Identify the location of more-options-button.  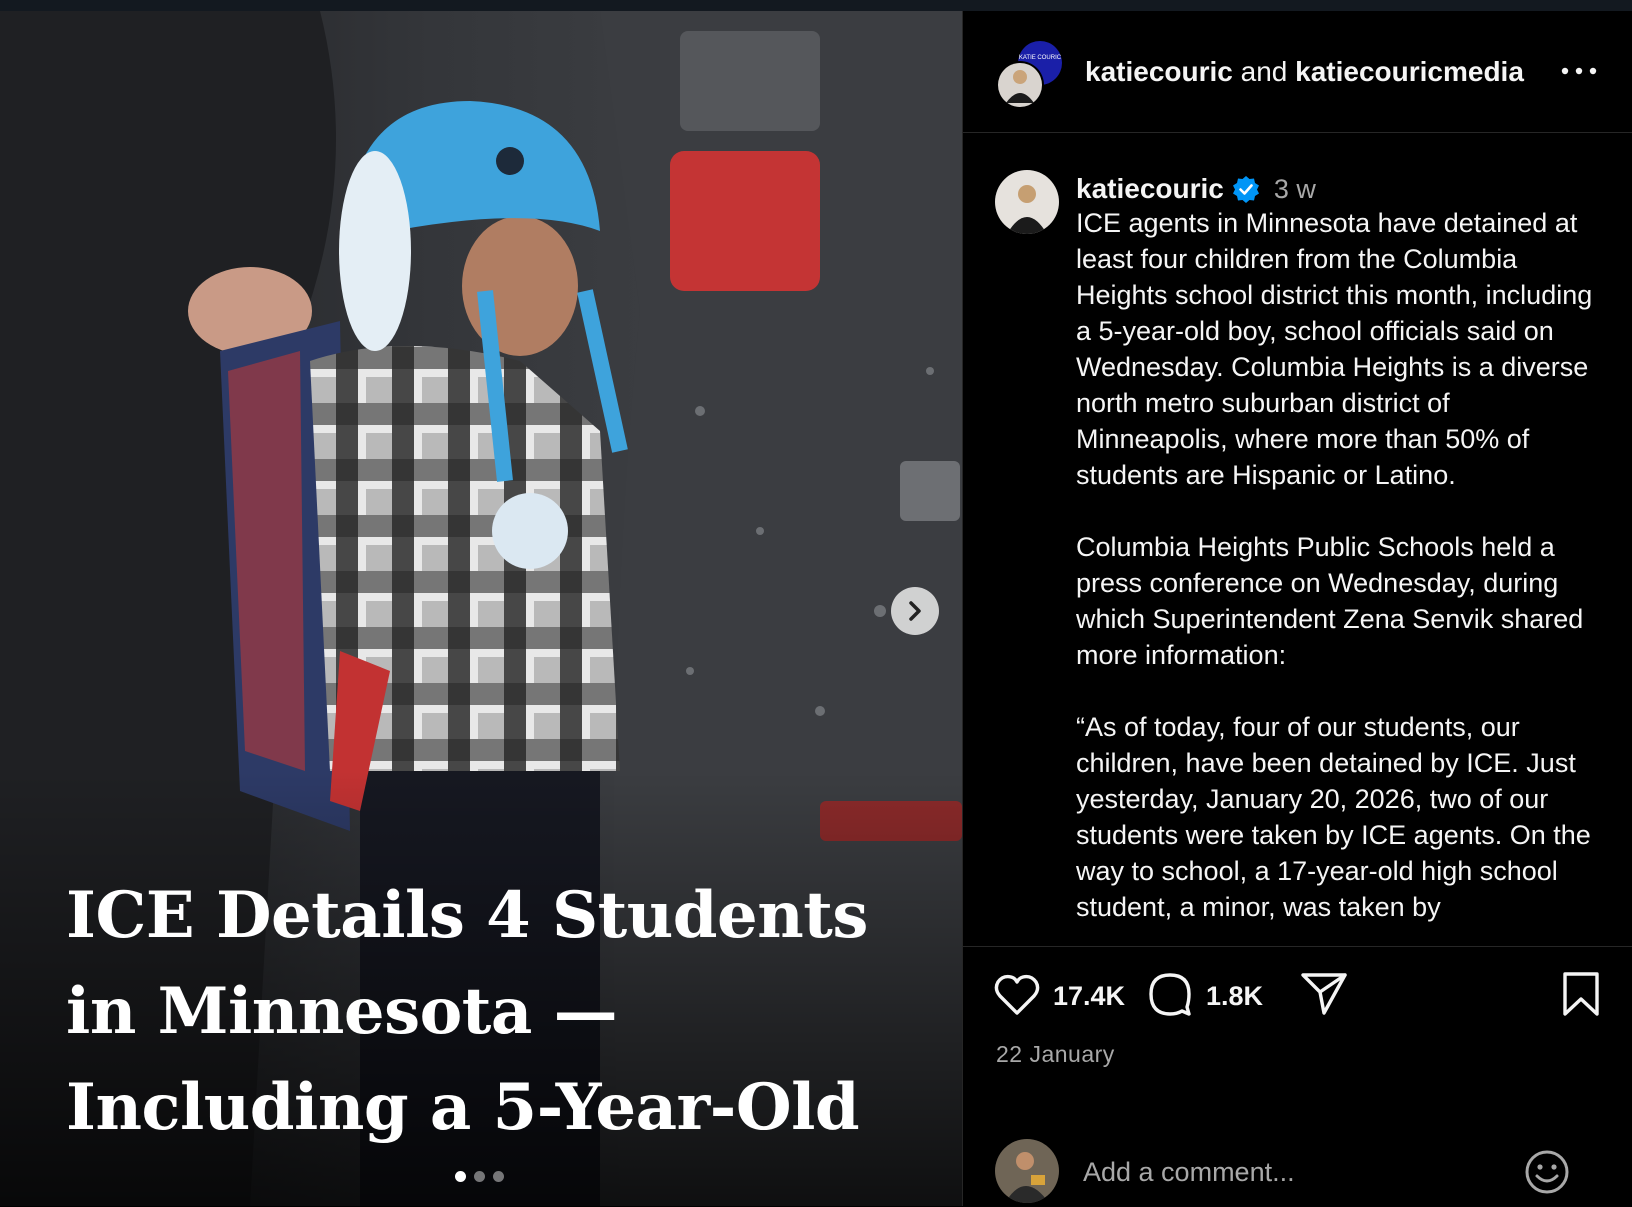
(1579, 71).